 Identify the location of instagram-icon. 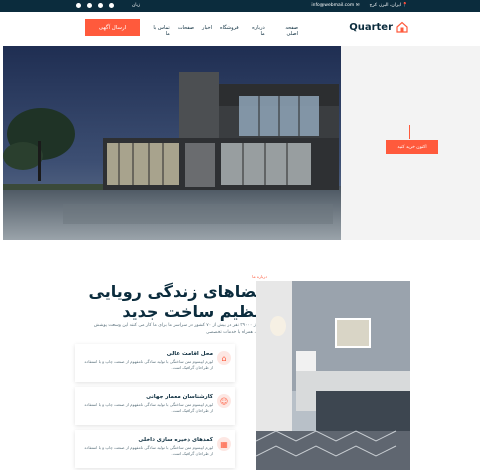
(100, 5).